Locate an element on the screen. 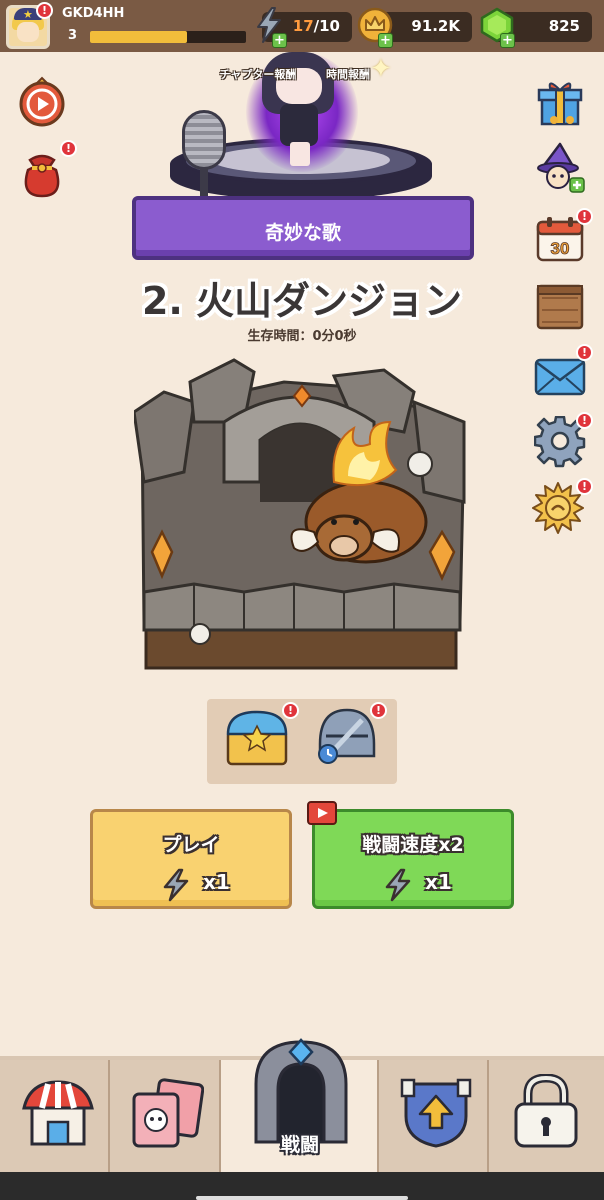  battle-speed-button-label: 戦闘速度x2 is located at coordinates (413, 845).